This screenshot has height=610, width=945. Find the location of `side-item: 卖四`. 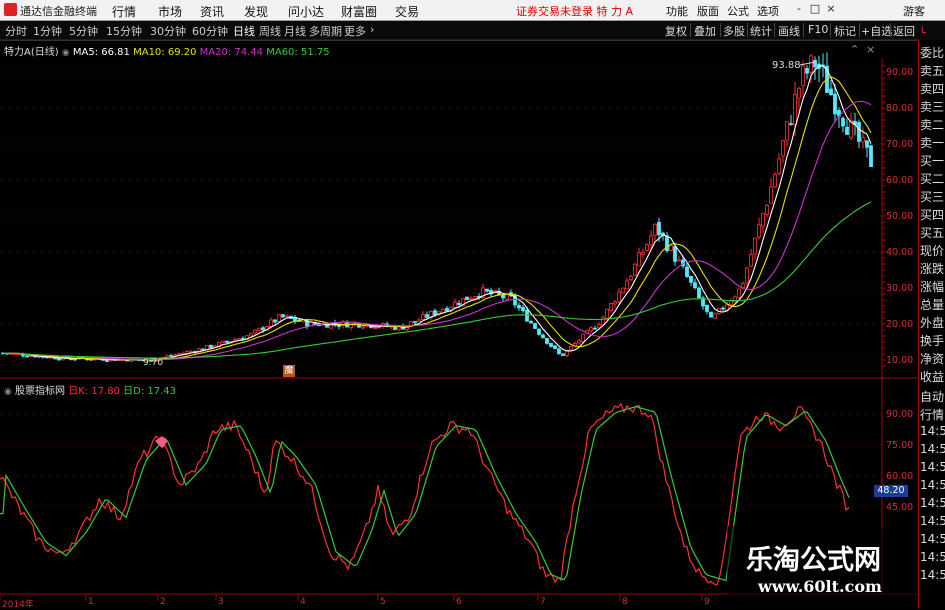

side-item: 卖四 is located at coordinates (932, 89).